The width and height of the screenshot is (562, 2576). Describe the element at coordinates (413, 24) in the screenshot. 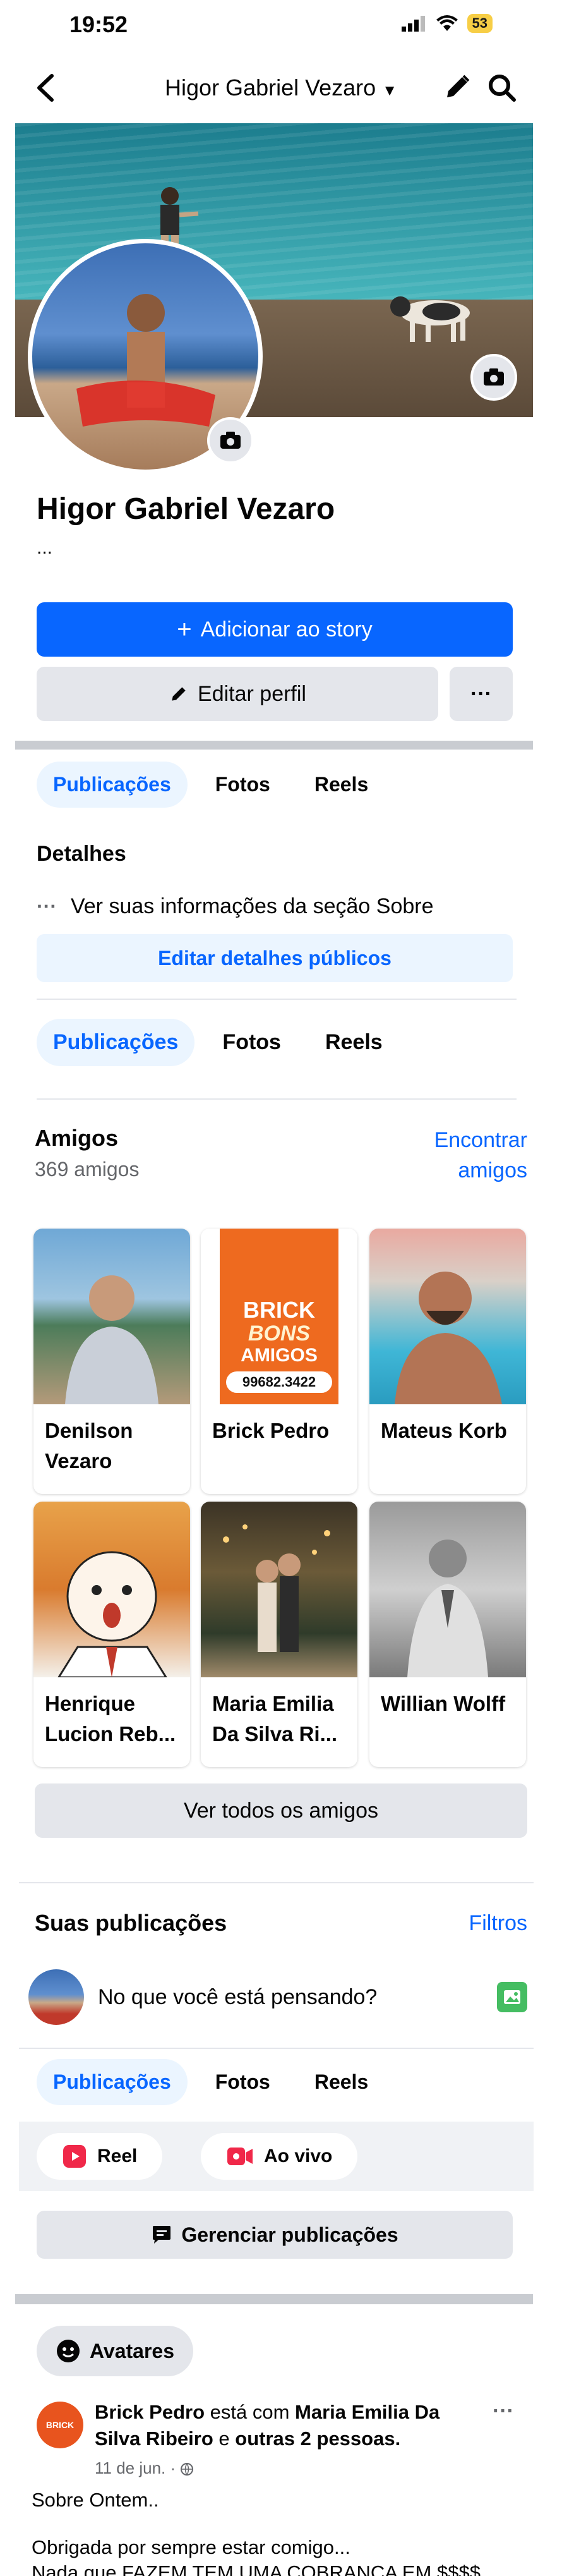

I see `signal-icon` at that location.